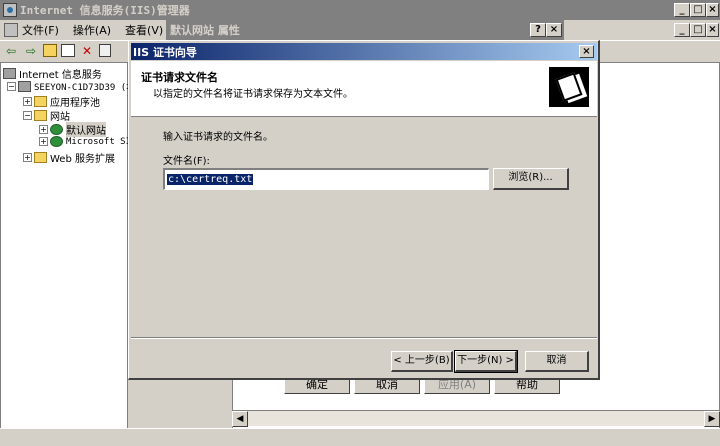  I want to click on back-arrow-icon: ⇦, so click(11, 51).